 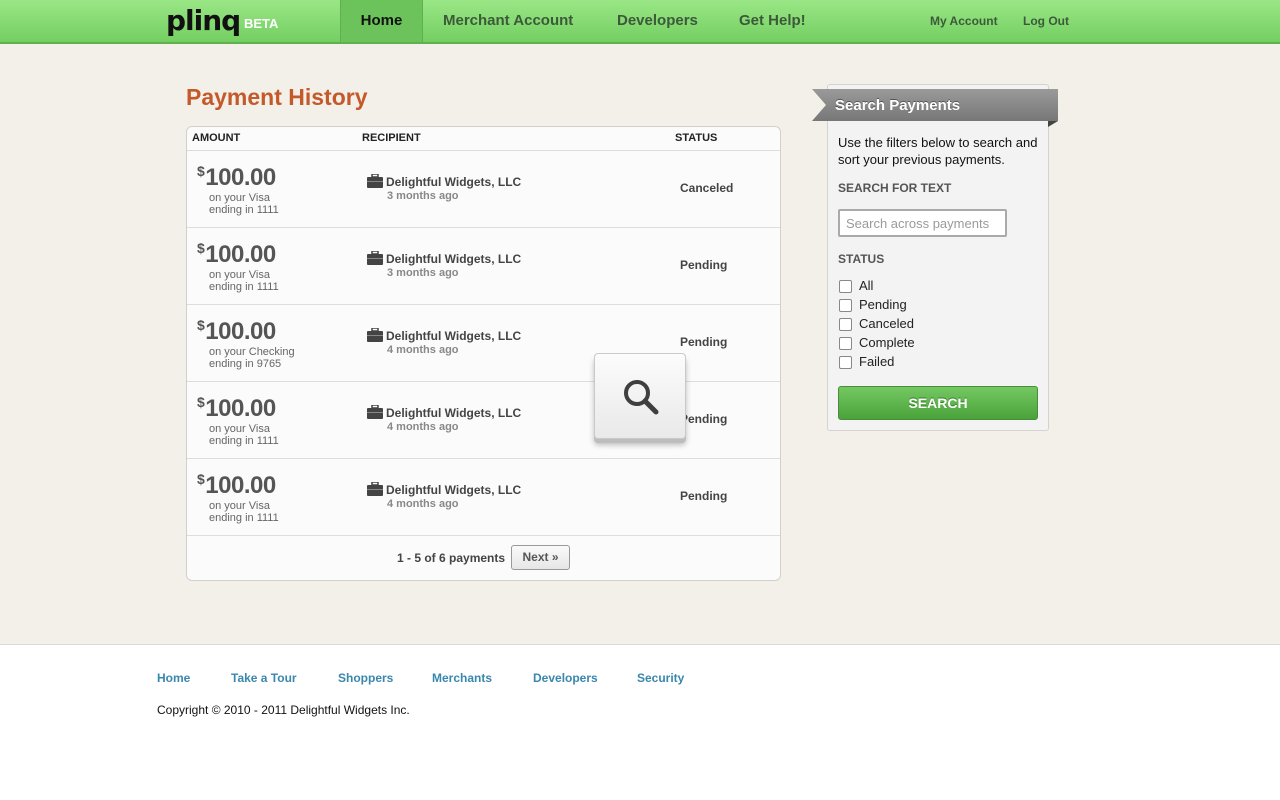 What do you see at coordinates (565, 678) in the screenshot?
I see `footer-link-developers: Developers` at bounding box center [565, 678].